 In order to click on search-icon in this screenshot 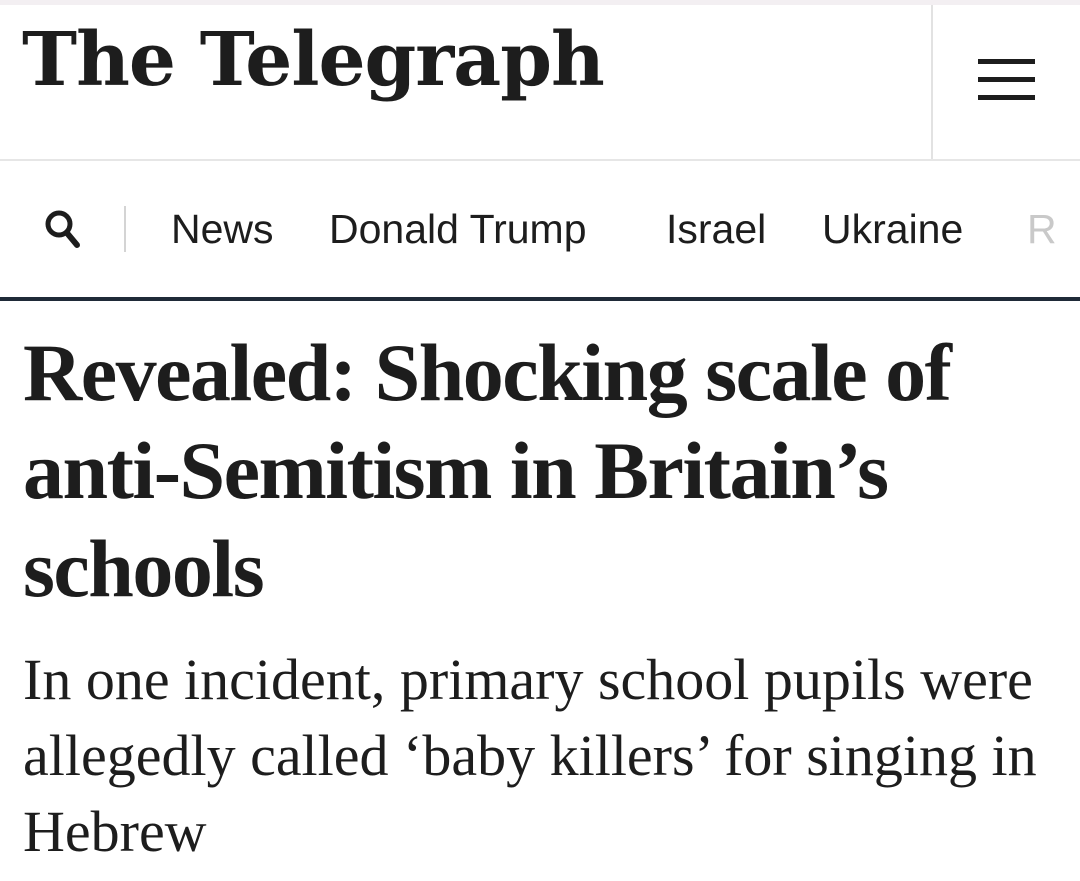, I will do `click(62, 229)`.